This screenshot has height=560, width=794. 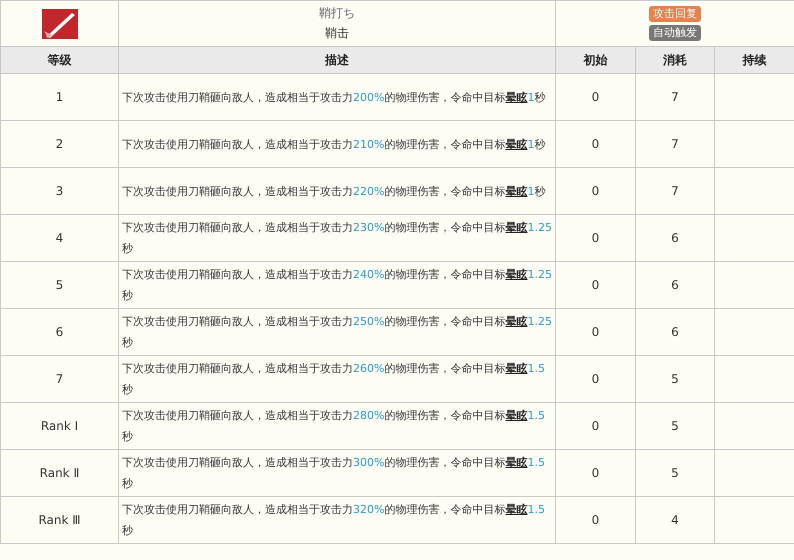 I want to click on column-header: 持续, so click(x=754, y=60).